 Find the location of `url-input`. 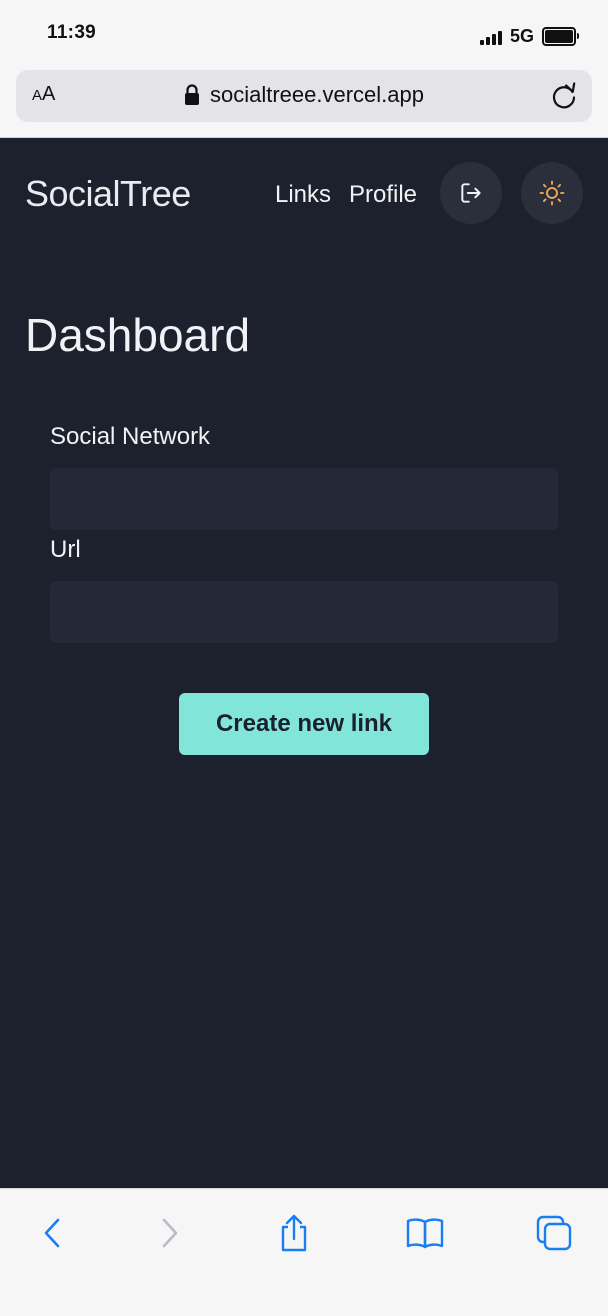

url-input is located at coordinates (304, 612).